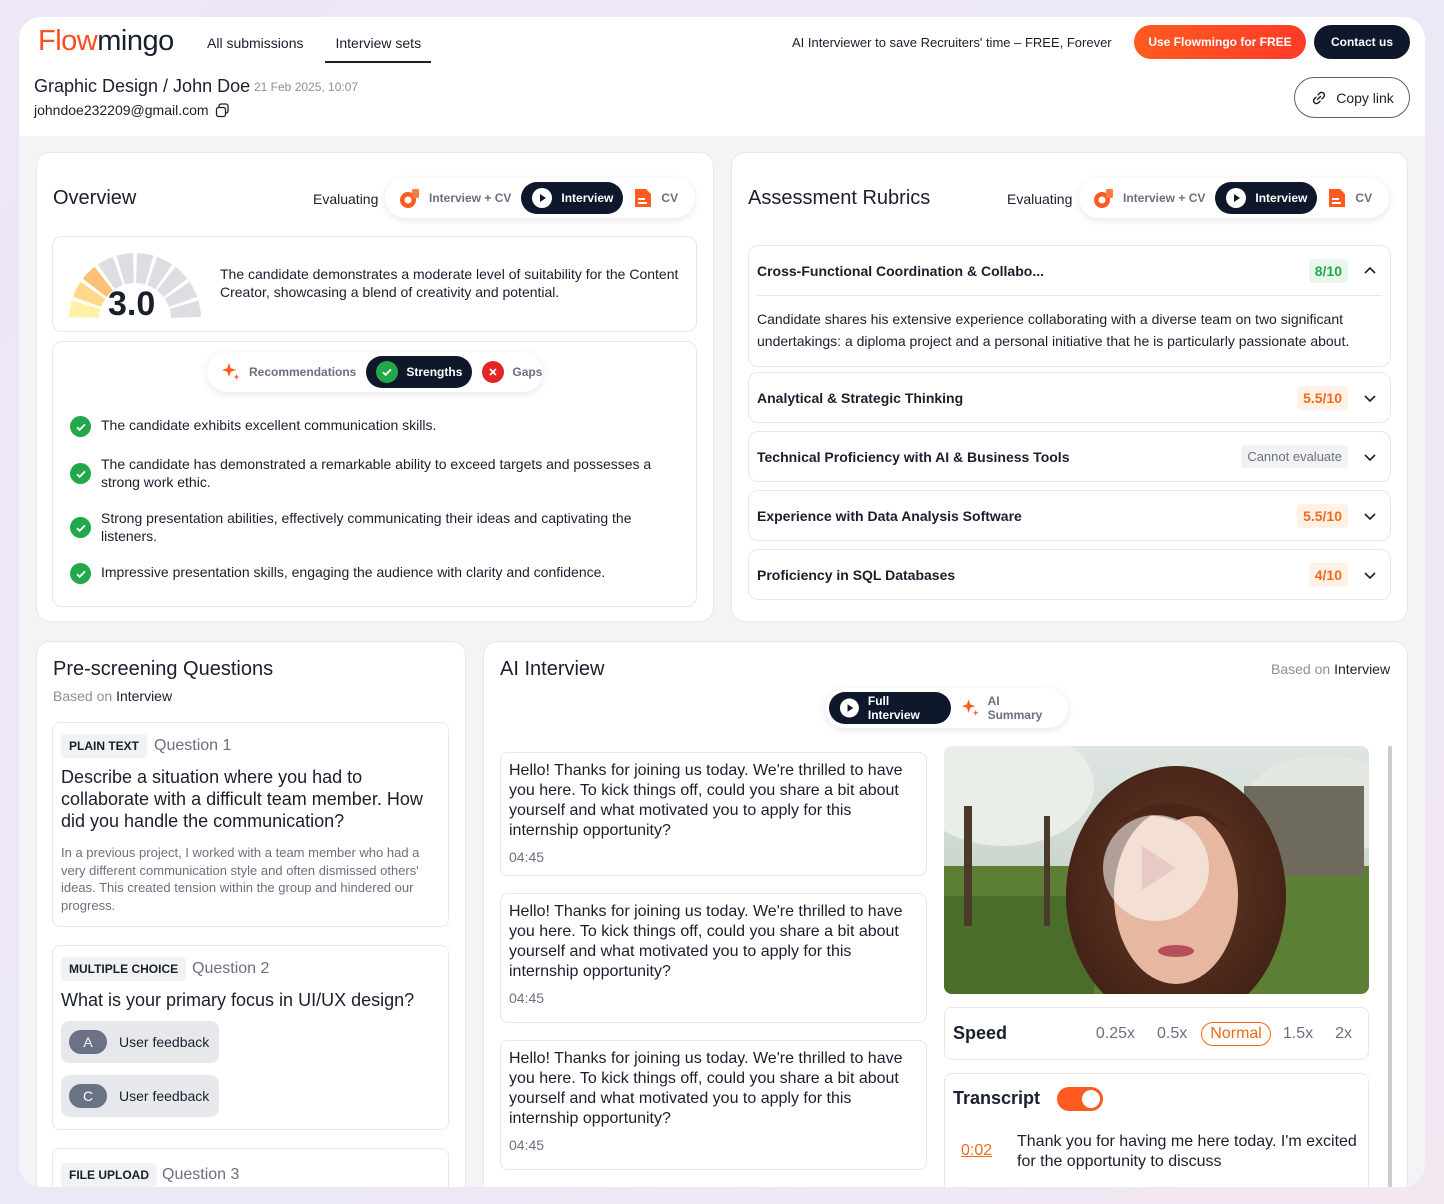 The image size is (1444, 1204). What do you see at coordinates (164, 1042) in the screenshot?
I see `option-label: User feedback` at bounding box center [164, 1042].